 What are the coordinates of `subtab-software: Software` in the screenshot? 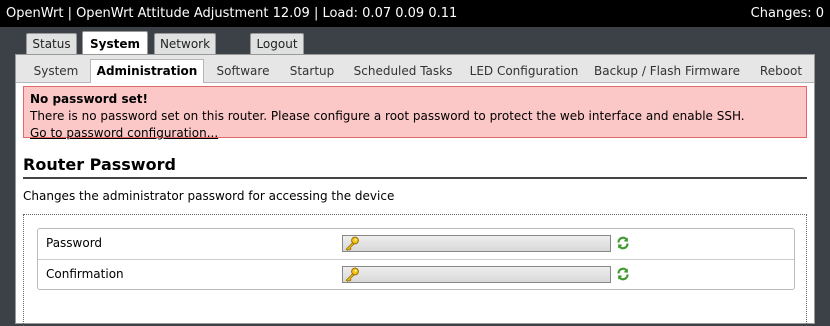 It's located at (243, 71).